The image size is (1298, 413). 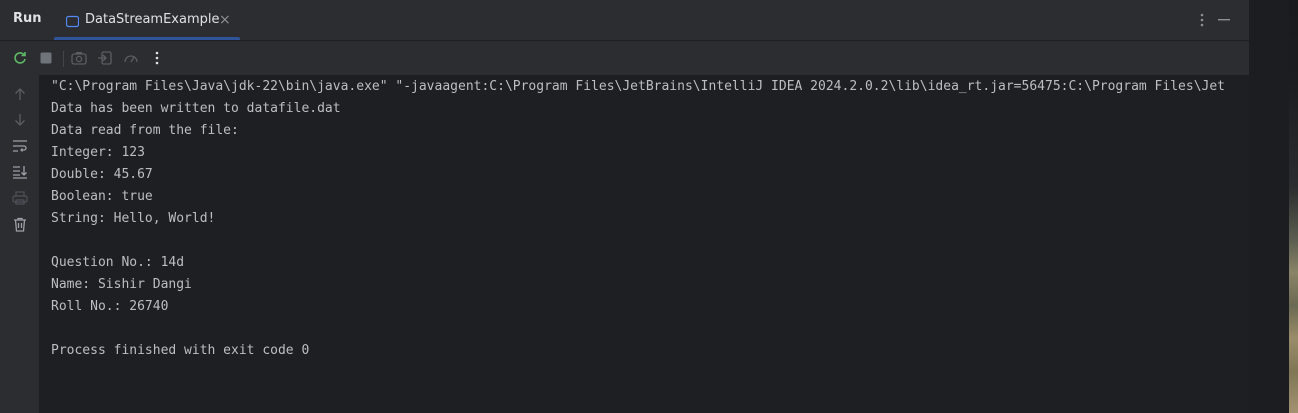 I want to click on console-line: Boolean: true, so click(x=102, y=196).